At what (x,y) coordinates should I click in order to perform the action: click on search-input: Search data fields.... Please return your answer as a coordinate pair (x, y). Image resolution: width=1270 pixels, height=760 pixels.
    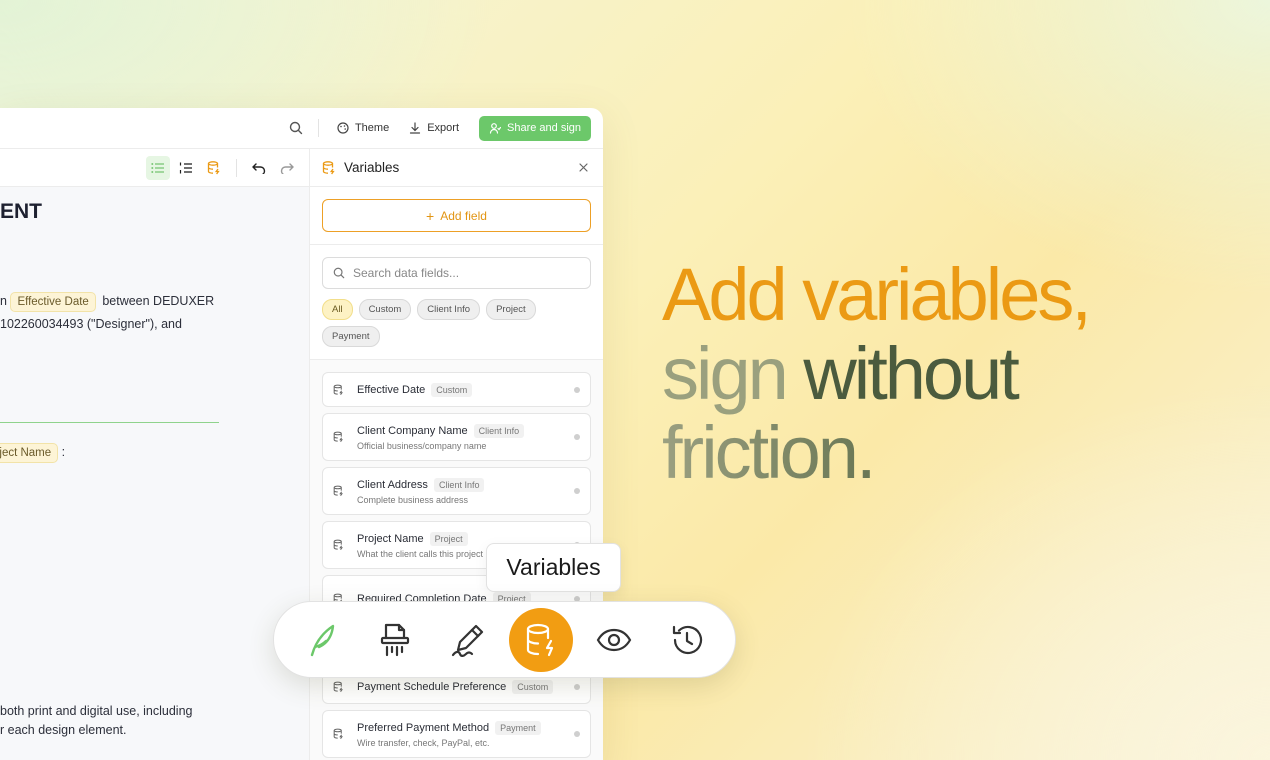
    Looking at the image, I should click on (456, 273).